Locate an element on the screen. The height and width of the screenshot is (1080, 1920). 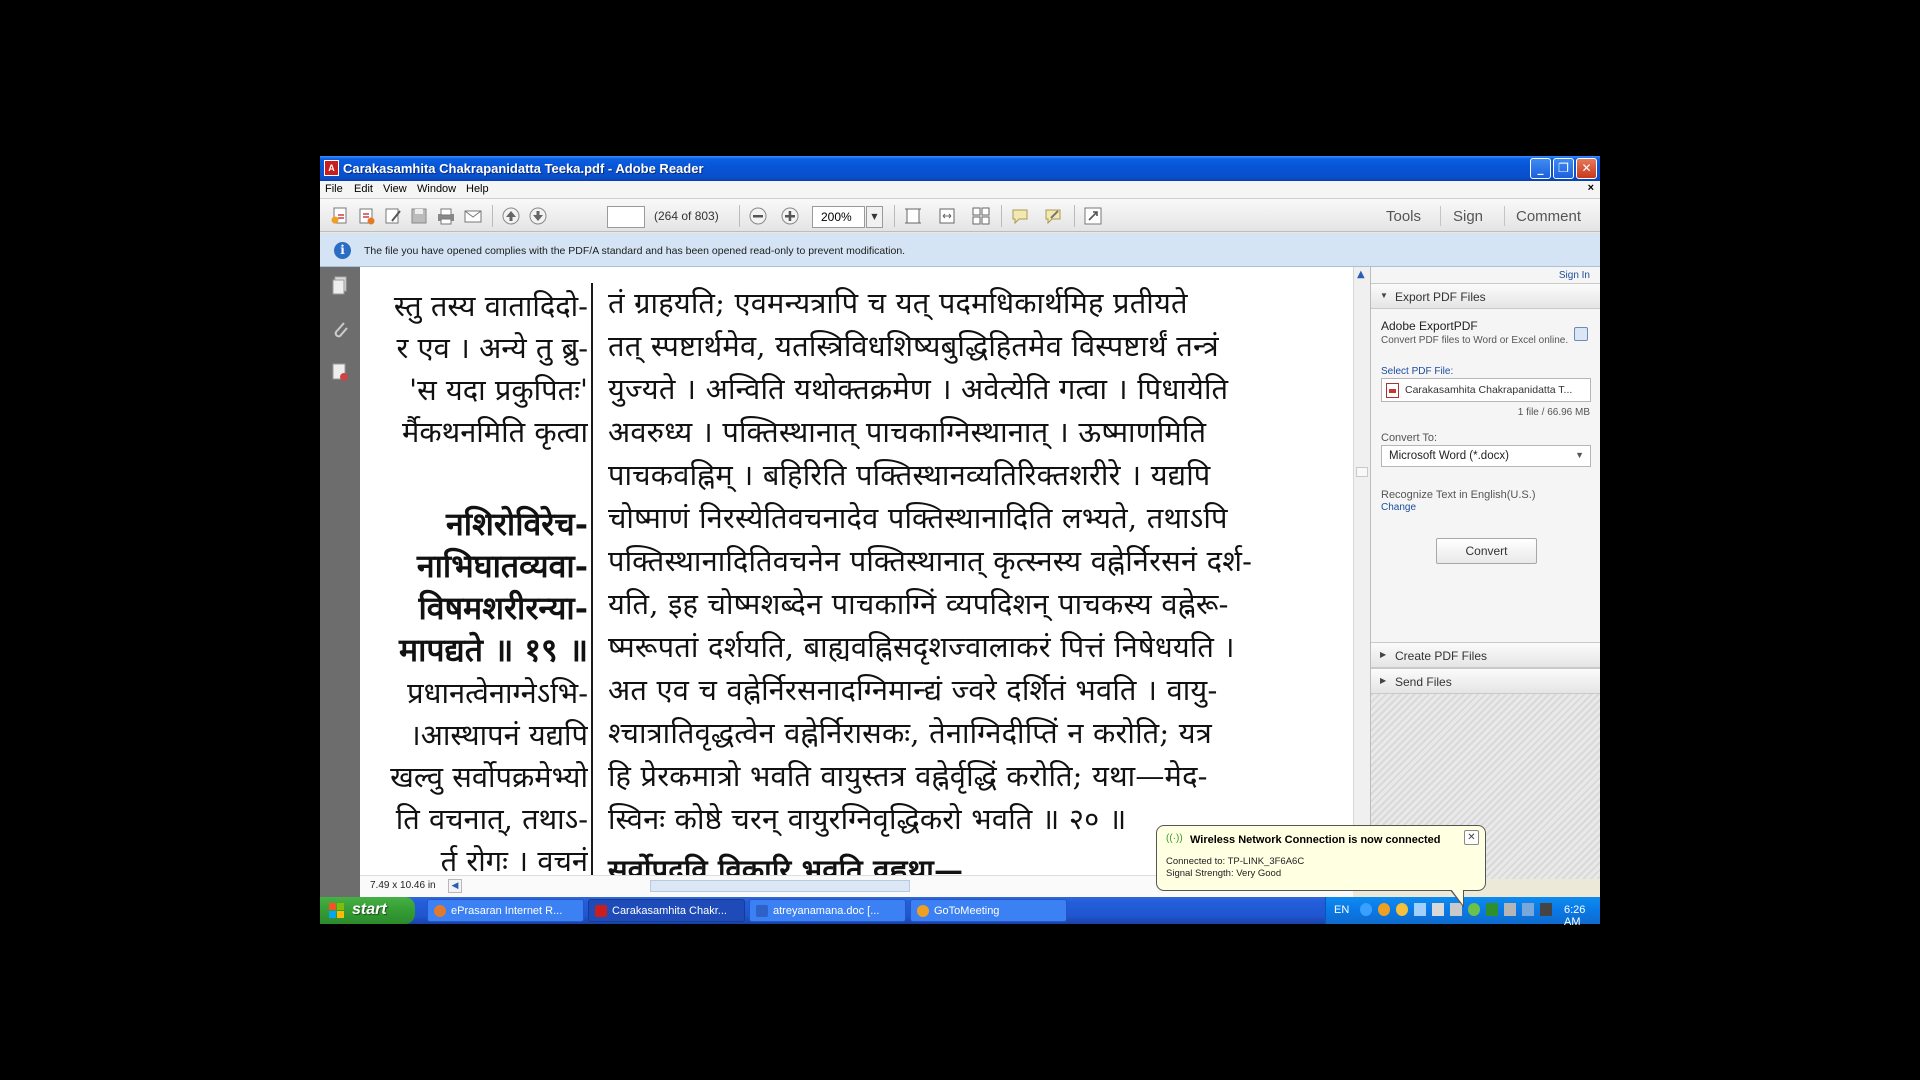
highlight-icon is located at coordinates (1053, 216).